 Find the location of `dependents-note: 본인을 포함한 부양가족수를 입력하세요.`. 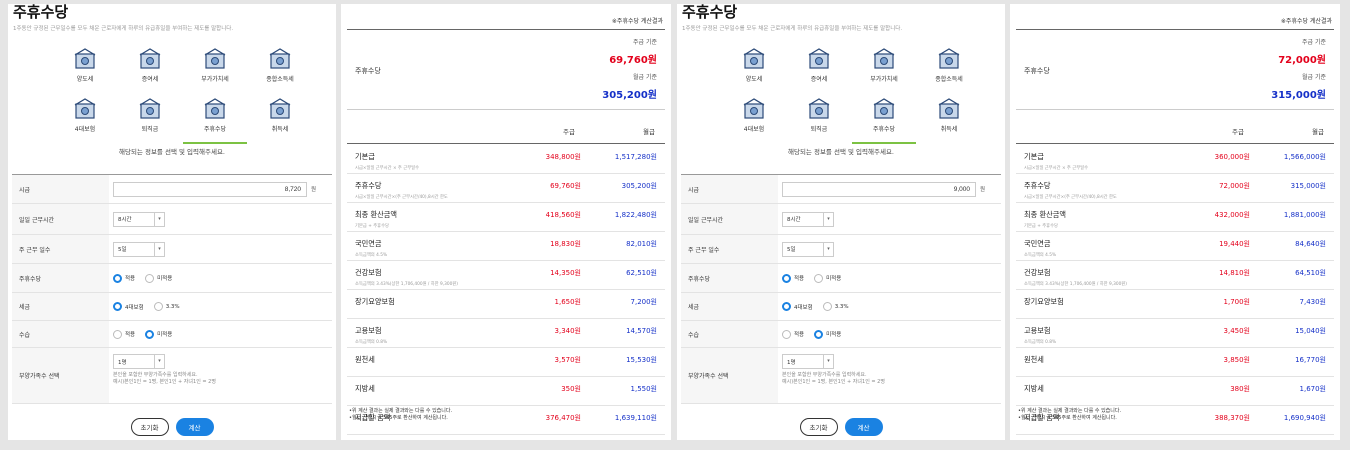

dependents-note: 본인을 포함한 부양가족수를 입력하세요. is located at coordinates (824, 375).